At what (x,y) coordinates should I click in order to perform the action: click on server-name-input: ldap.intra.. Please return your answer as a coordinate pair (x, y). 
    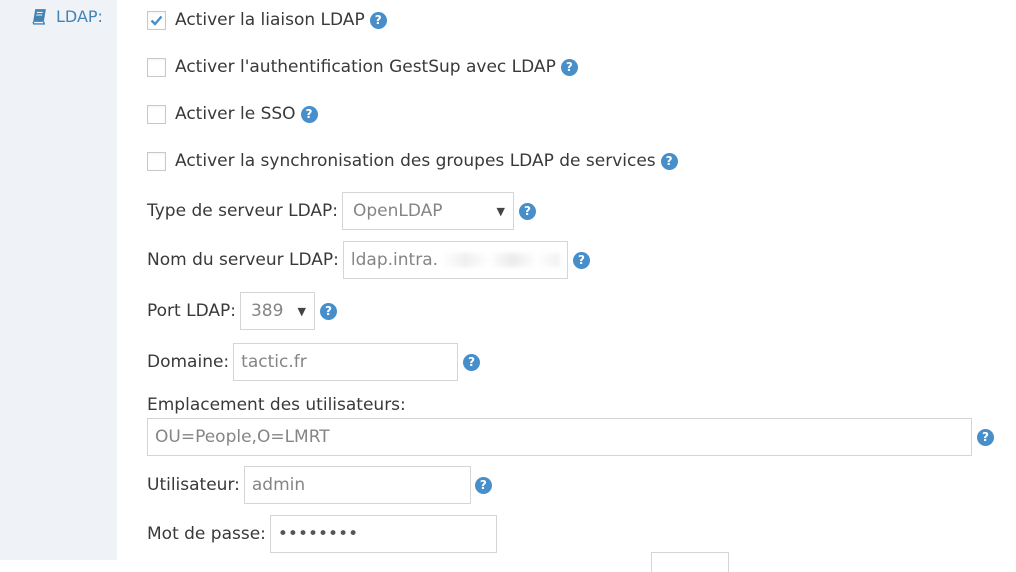
    Looking at the image, I should click on (455, 260).